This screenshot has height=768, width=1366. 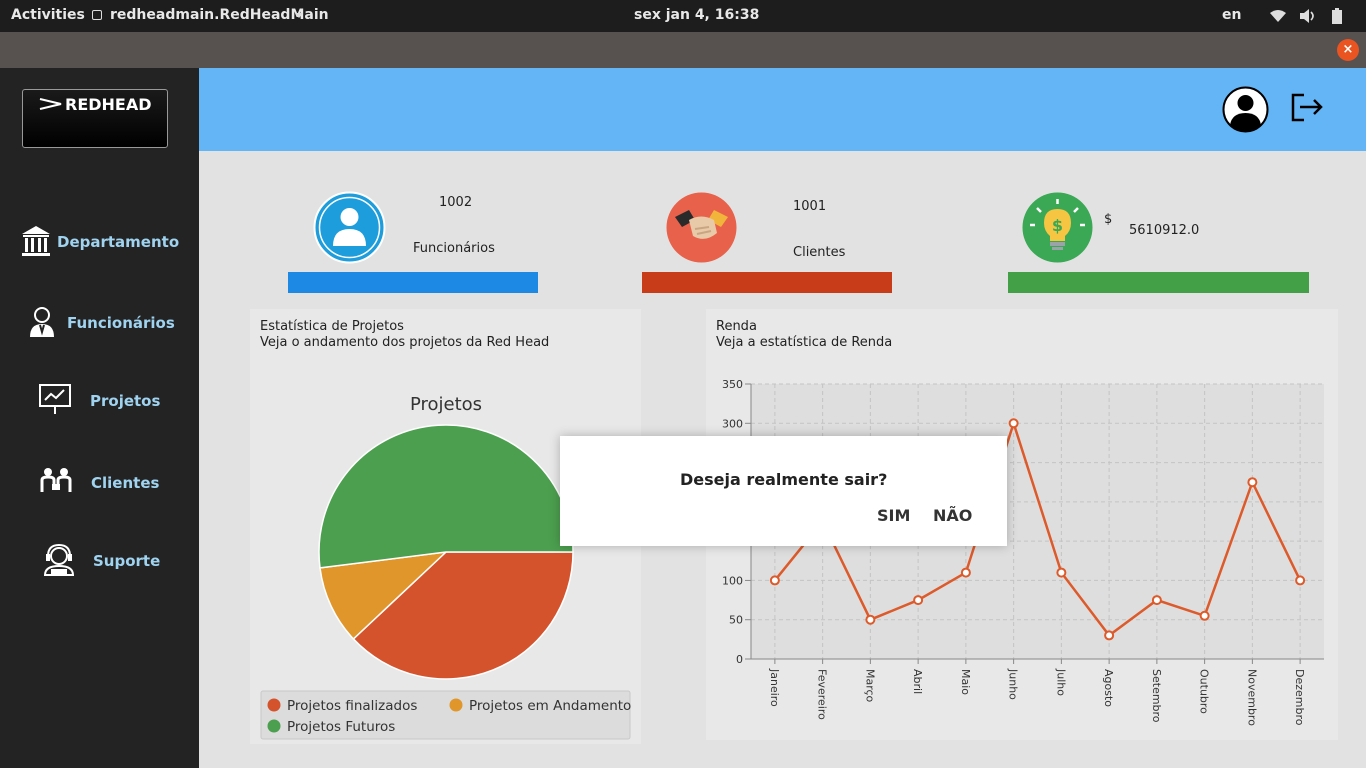 What do you see at coordinates (413, 282) in the screenshot?
I see `employees-color-bar` at bounding box center [413, 282].